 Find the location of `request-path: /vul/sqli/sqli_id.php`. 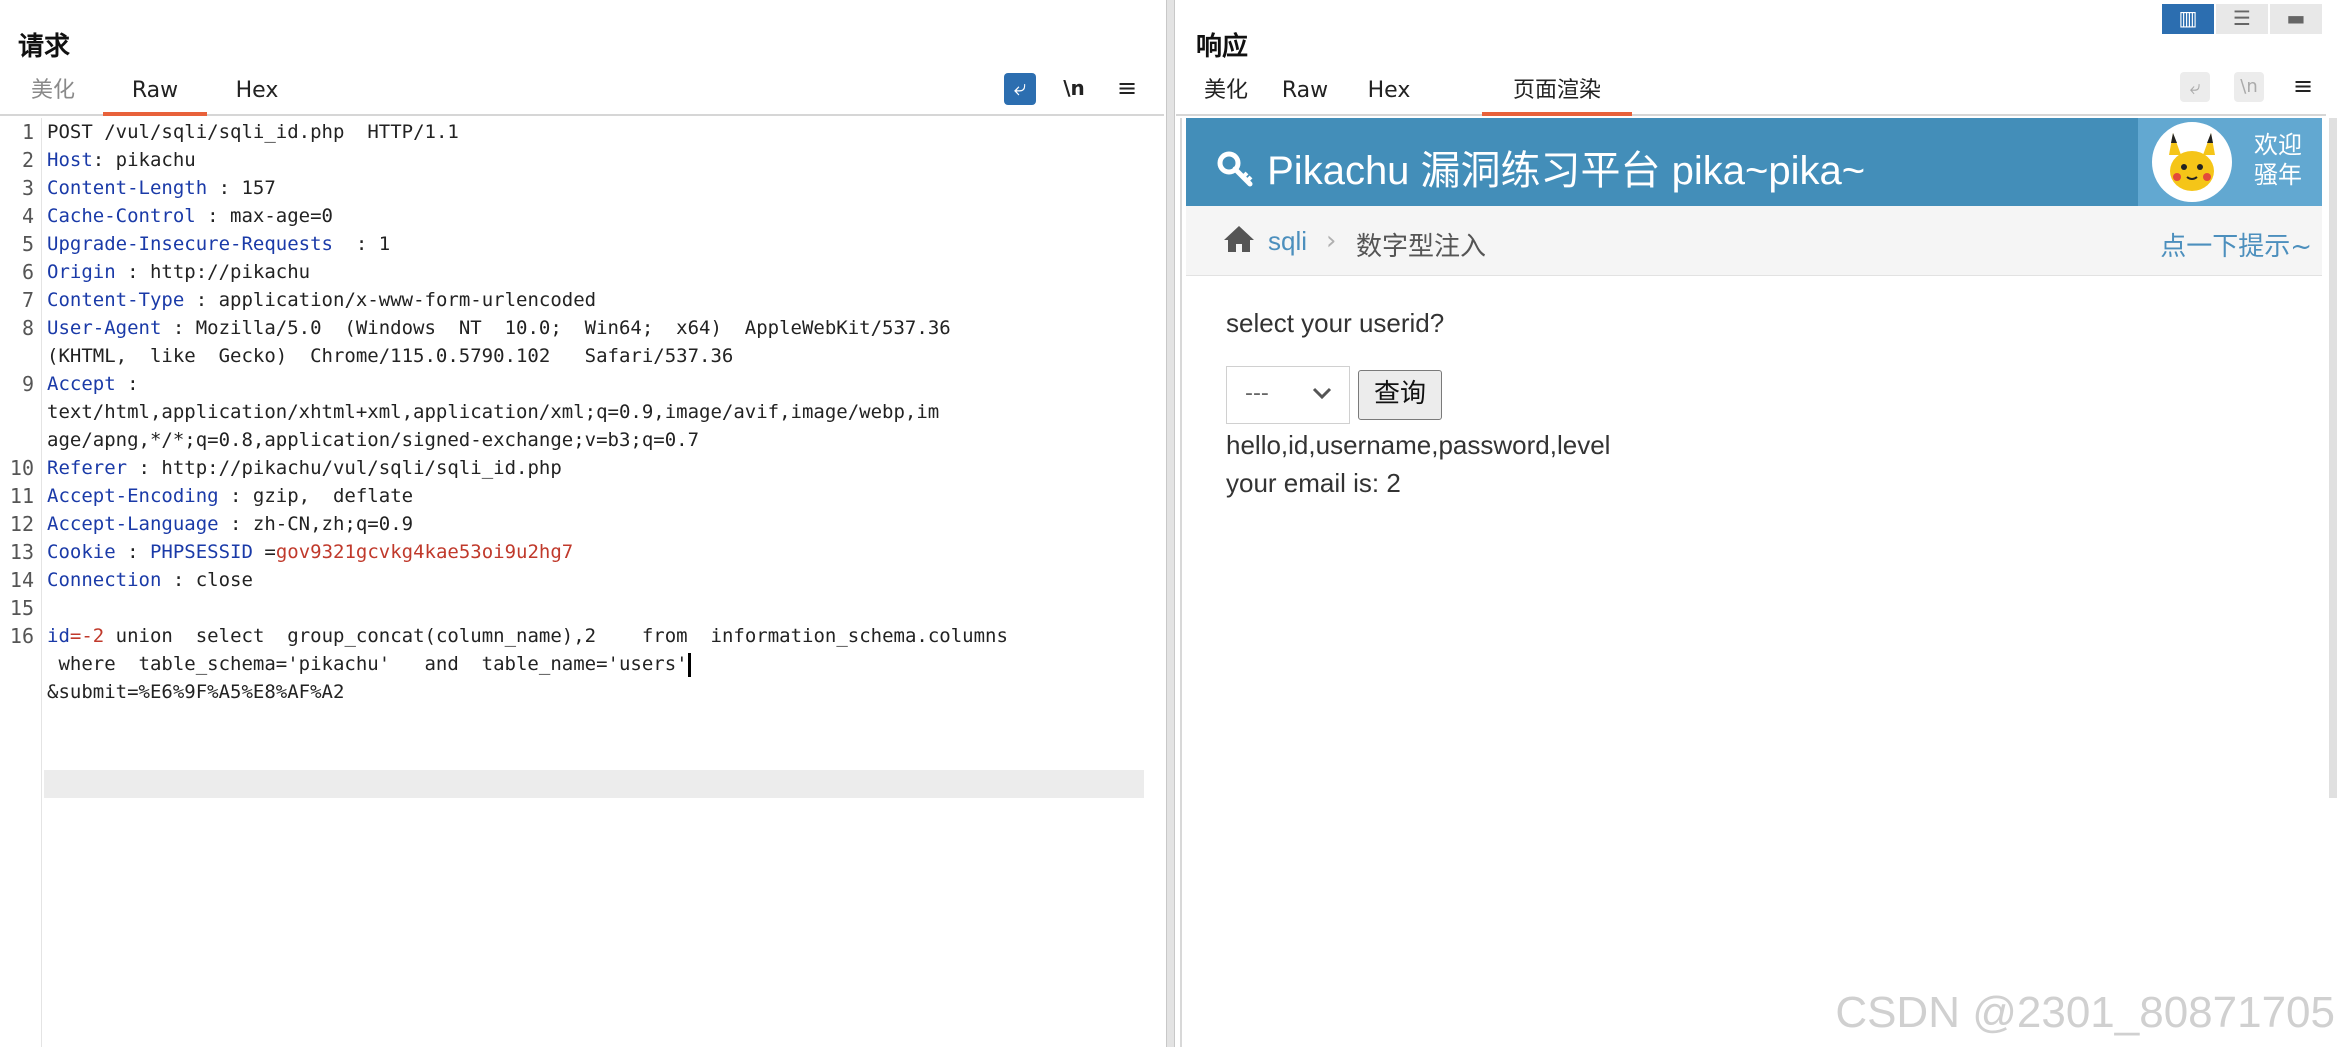

request-path: /vul/sqli/sqli_id.php is located at coordinates (218, 132).